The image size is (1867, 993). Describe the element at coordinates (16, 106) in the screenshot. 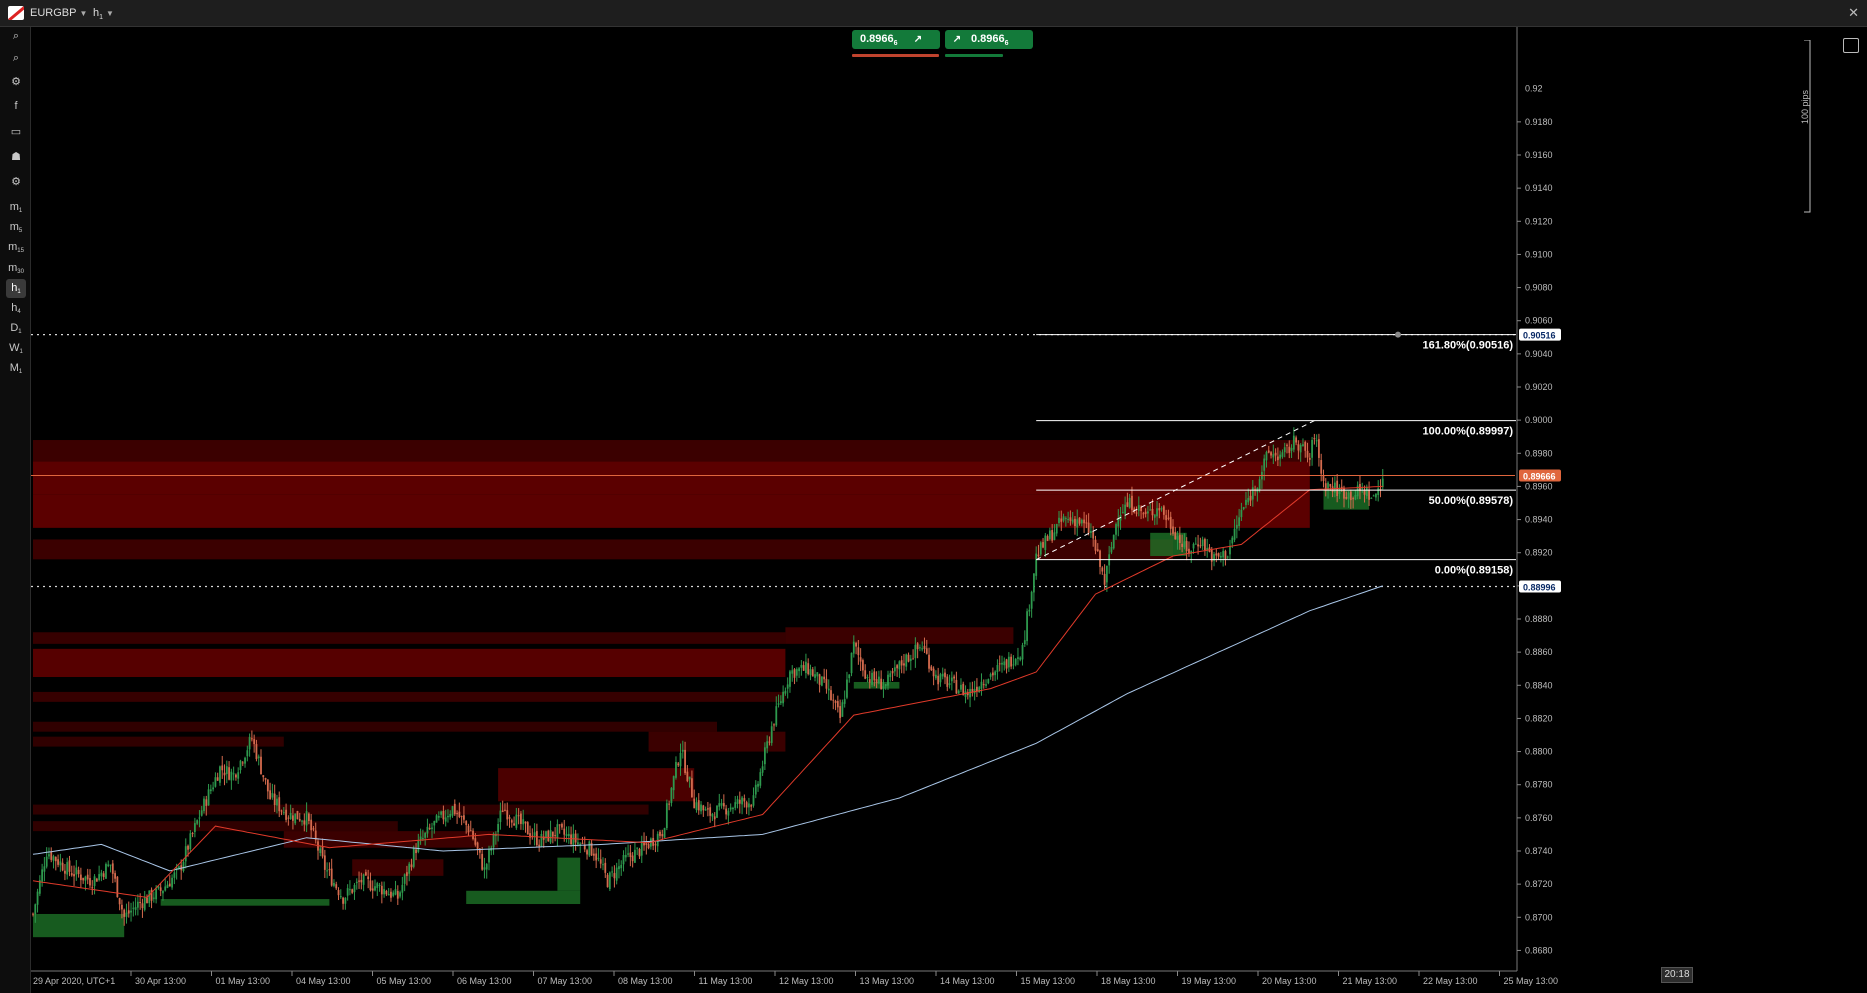

I see `facebook-icon: f` at that location.